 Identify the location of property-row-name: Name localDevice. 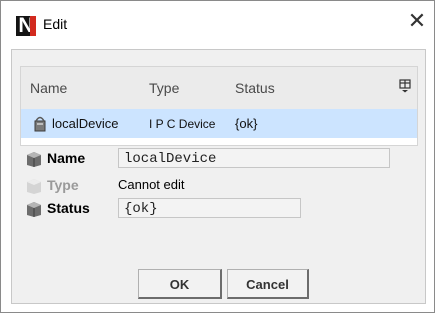
(215, 159).